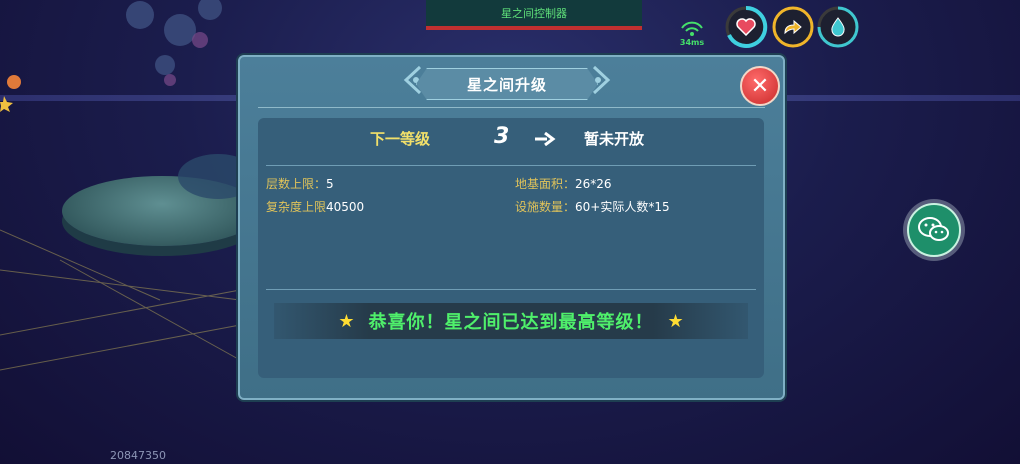 The image size is (1020, 464). Describe the element at coordinates (174, 43) in the screenshot. I see `tree-decoration` at that location.